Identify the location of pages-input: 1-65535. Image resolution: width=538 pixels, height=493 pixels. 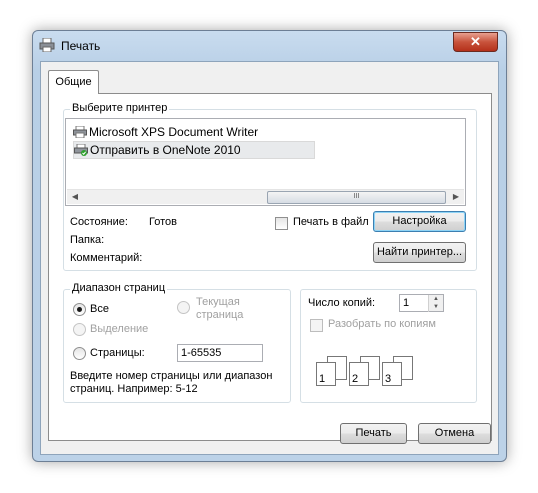
(220, 353).